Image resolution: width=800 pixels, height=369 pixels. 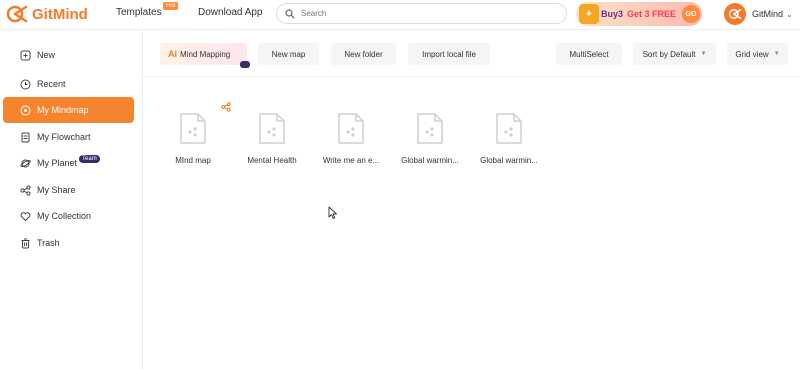 What do you see at coordinates (25, 84) in the screenshot?
I see `clock-icon` at bounding box center [25, 84].